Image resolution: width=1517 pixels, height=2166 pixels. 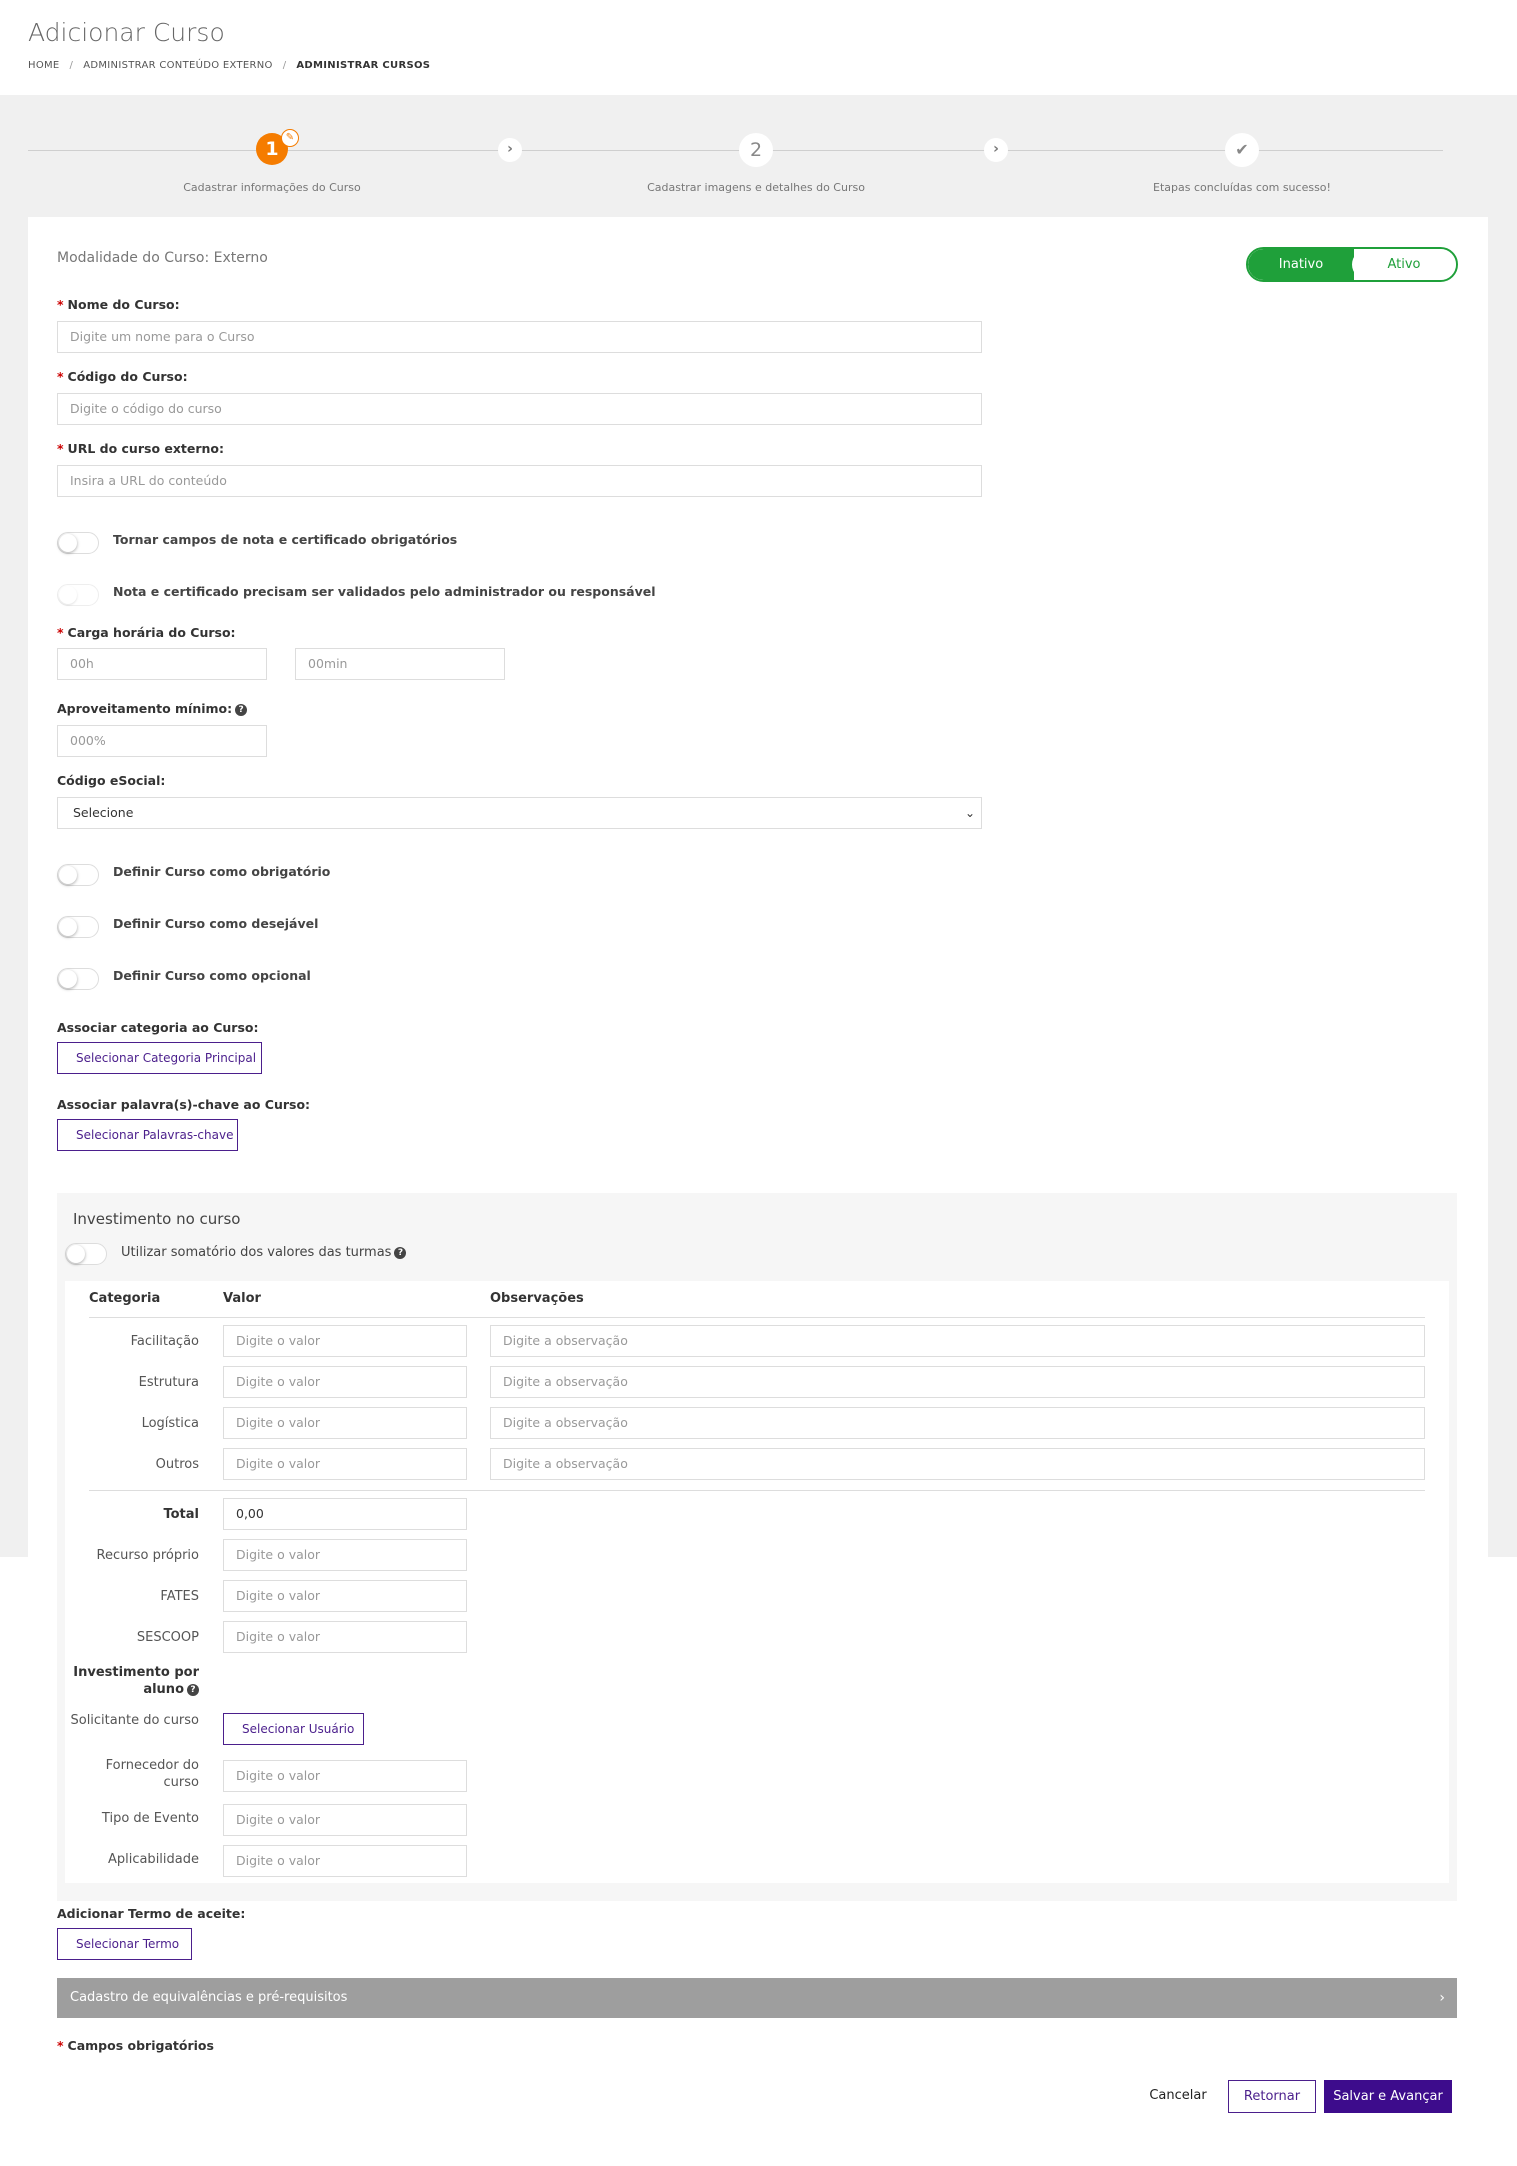 I want to click on sescoop-label: SESCOOP, so click(x=167, y=1637).